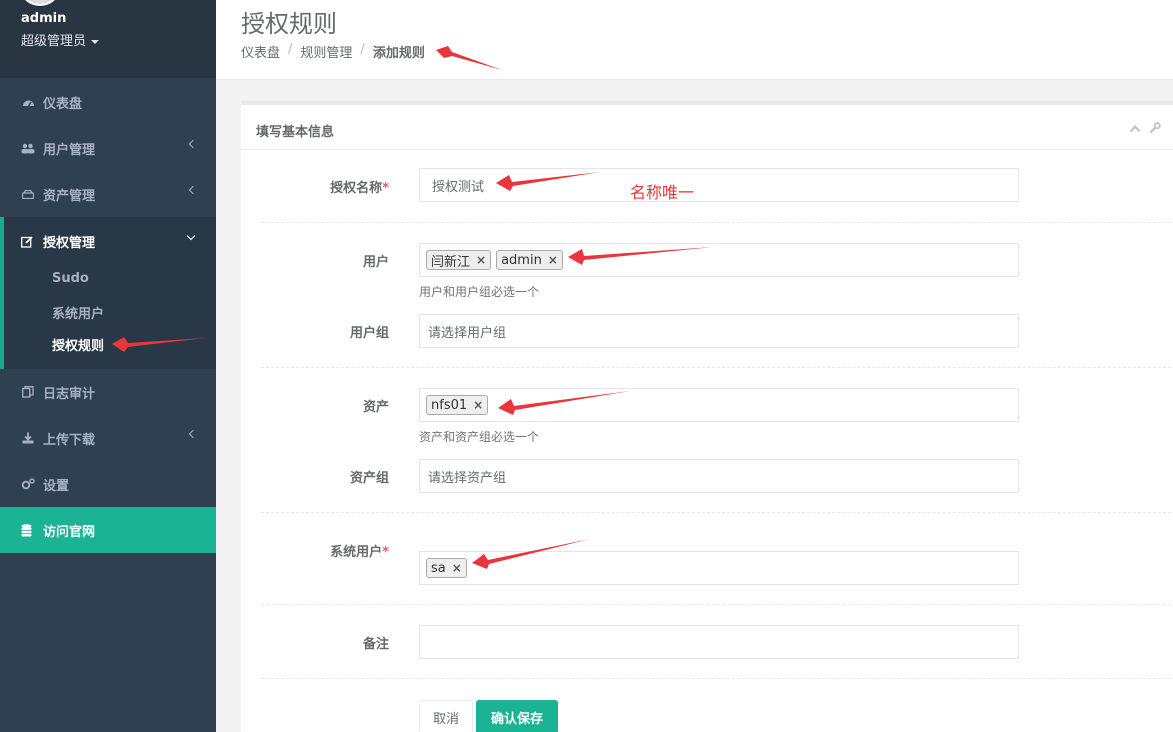 The image size is (1173, 732). What do you see at coordinates (295, 132) in the screenshot?
I see `panel-heading: 填写基本信息` at bounding box center [295, 132].